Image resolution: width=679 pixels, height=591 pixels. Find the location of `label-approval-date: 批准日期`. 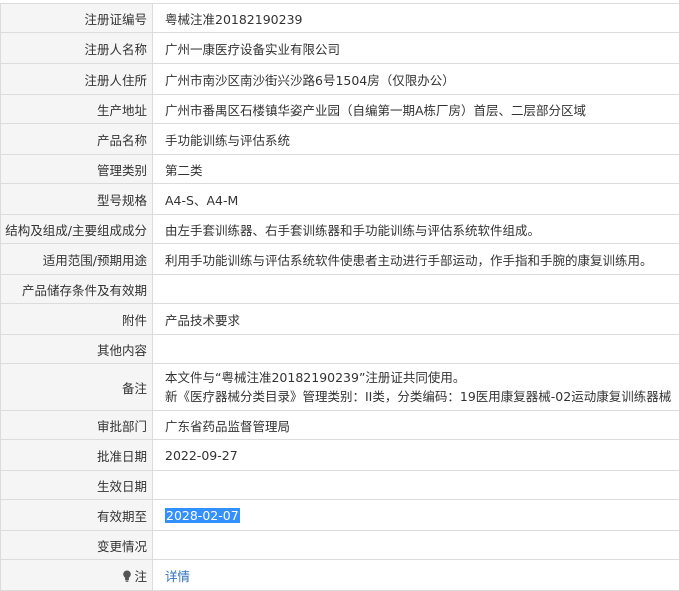

label-approval-date: 批准日期 is located at coordinates (77, 455).